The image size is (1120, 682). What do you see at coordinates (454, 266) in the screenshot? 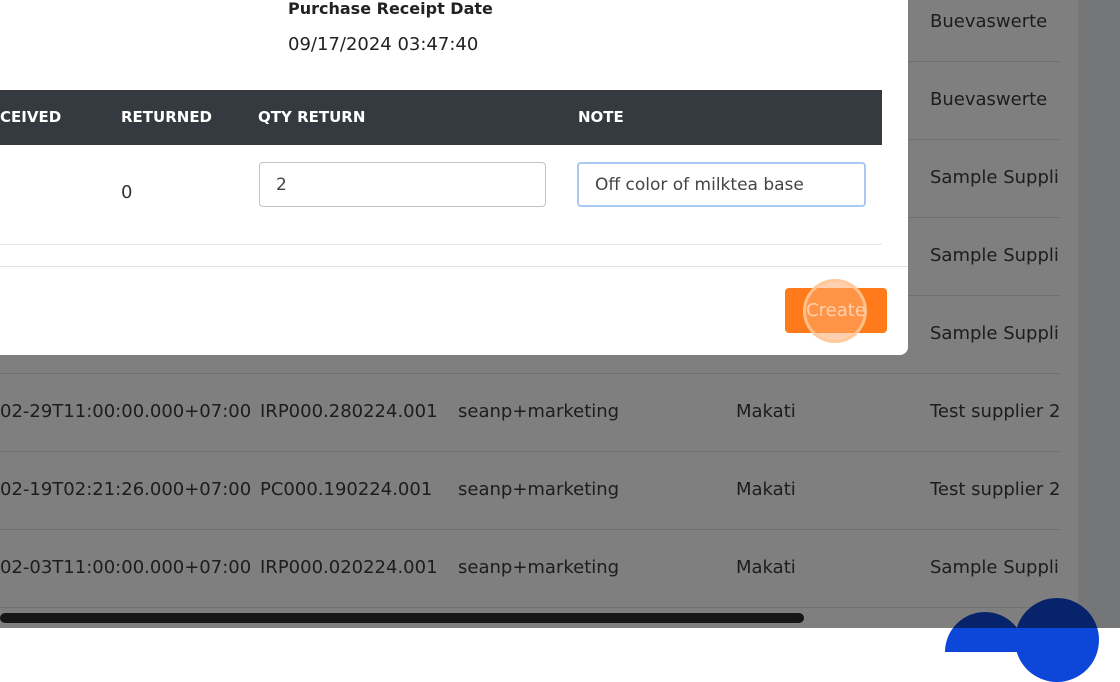
I see `modal-footer-divider` at bounding box center [454, 266].